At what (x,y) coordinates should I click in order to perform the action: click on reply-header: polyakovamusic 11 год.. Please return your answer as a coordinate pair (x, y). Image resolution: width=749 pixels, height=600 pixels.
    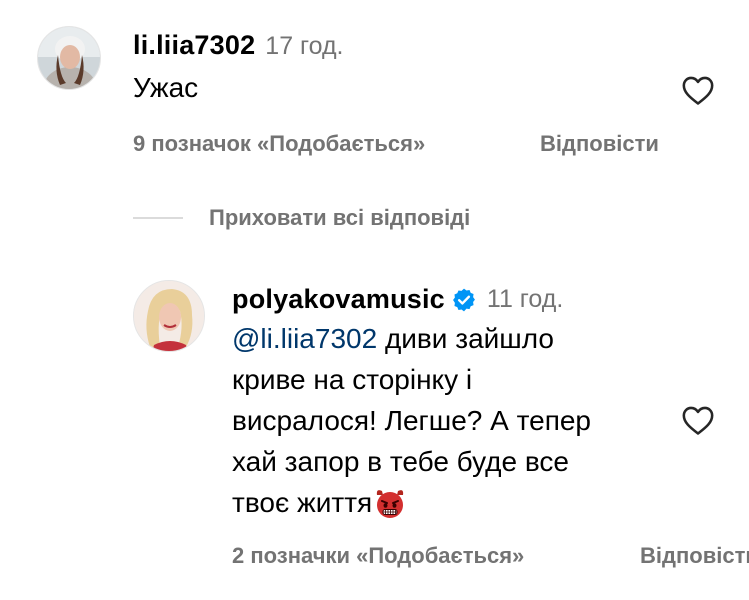
    Looking at the image, I should click on (397, 299).